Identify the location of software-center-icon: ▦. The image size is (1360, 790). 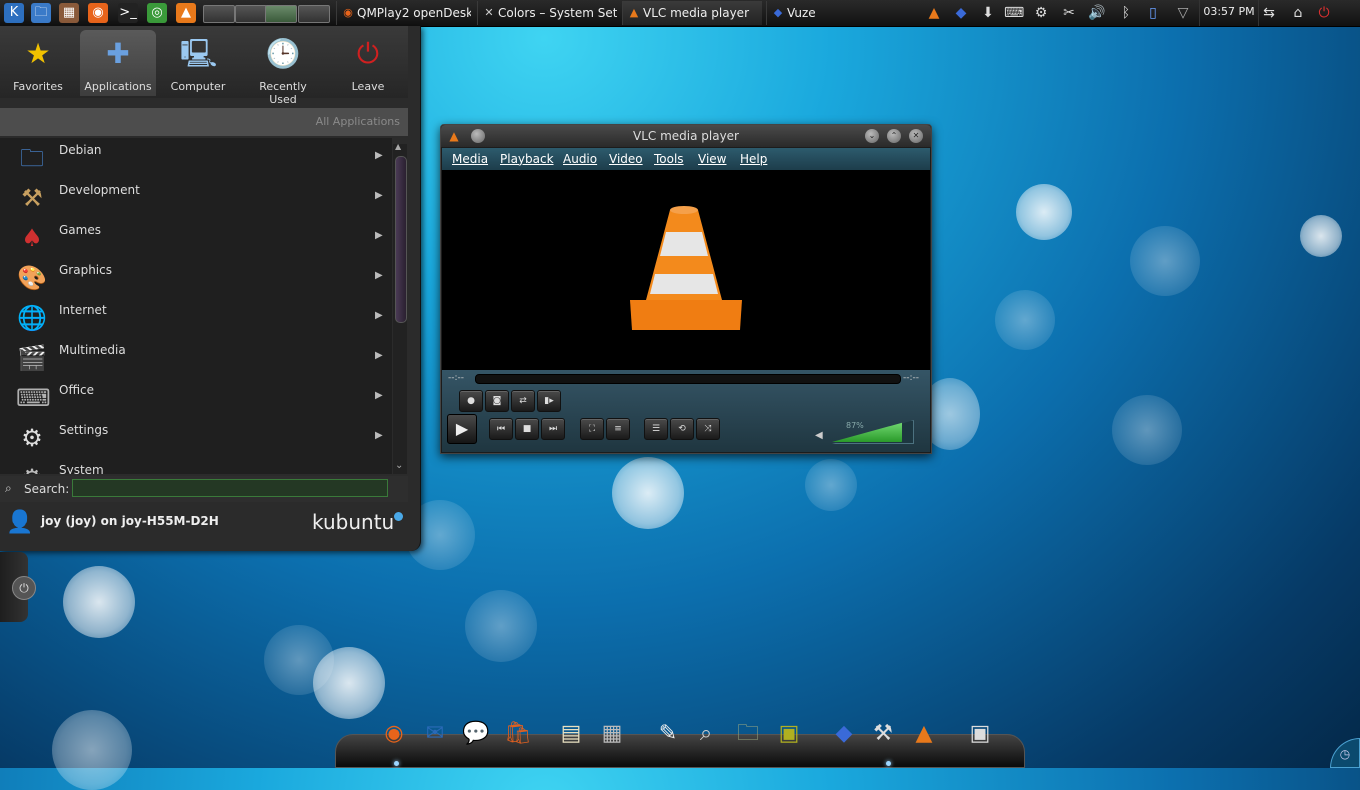
(69, 13).